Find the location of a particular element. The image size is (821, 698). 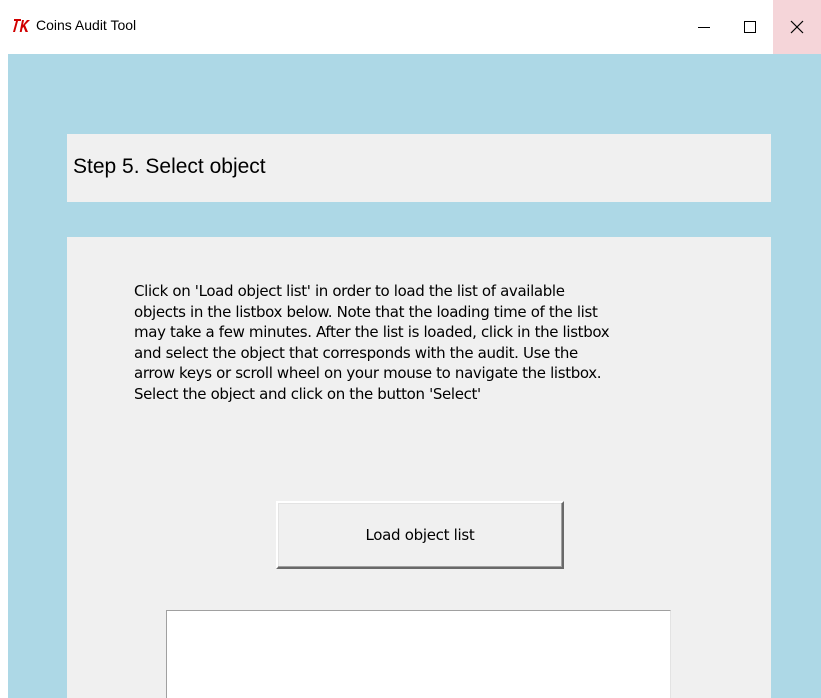

maximize-icon is located at coordinates (750, 27).